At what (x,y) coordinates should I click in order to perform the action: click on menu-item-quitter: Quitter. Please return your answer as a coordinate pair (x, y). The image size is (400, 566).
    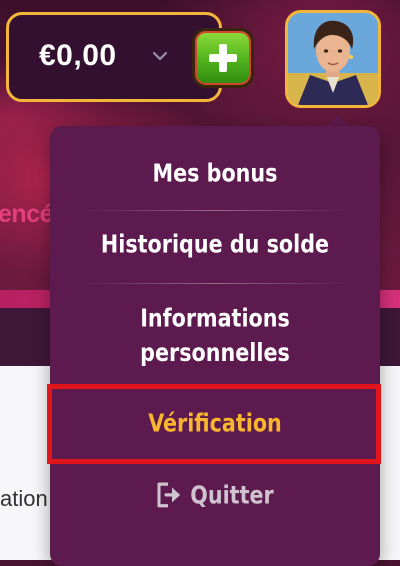
    Looking at the image, I should click on (215, 496).